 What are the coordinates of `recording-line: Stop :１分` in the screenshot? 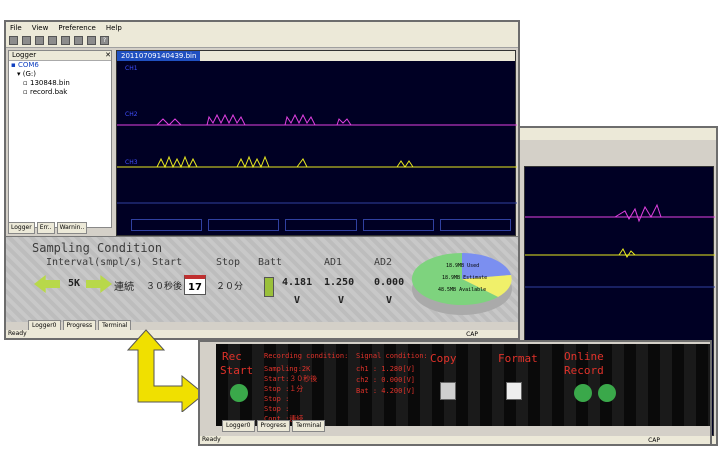 It's located at (284, 389).